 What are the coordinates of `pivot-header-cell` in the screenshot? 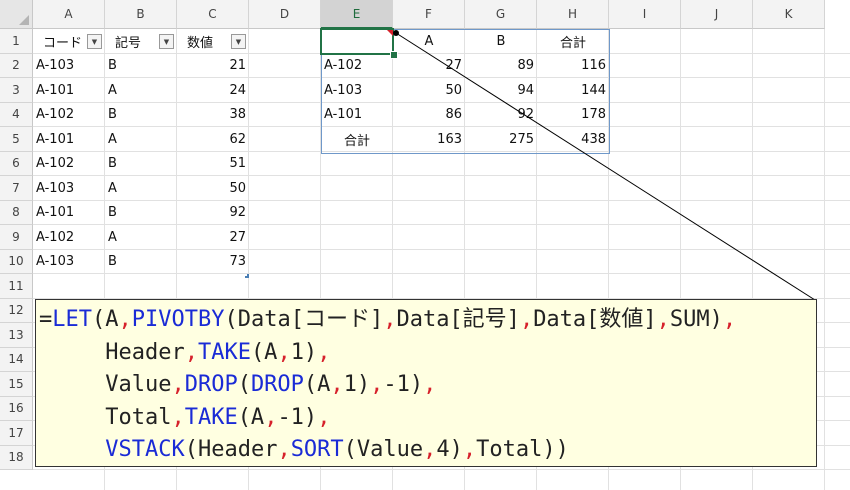 It's located at (357, 41).